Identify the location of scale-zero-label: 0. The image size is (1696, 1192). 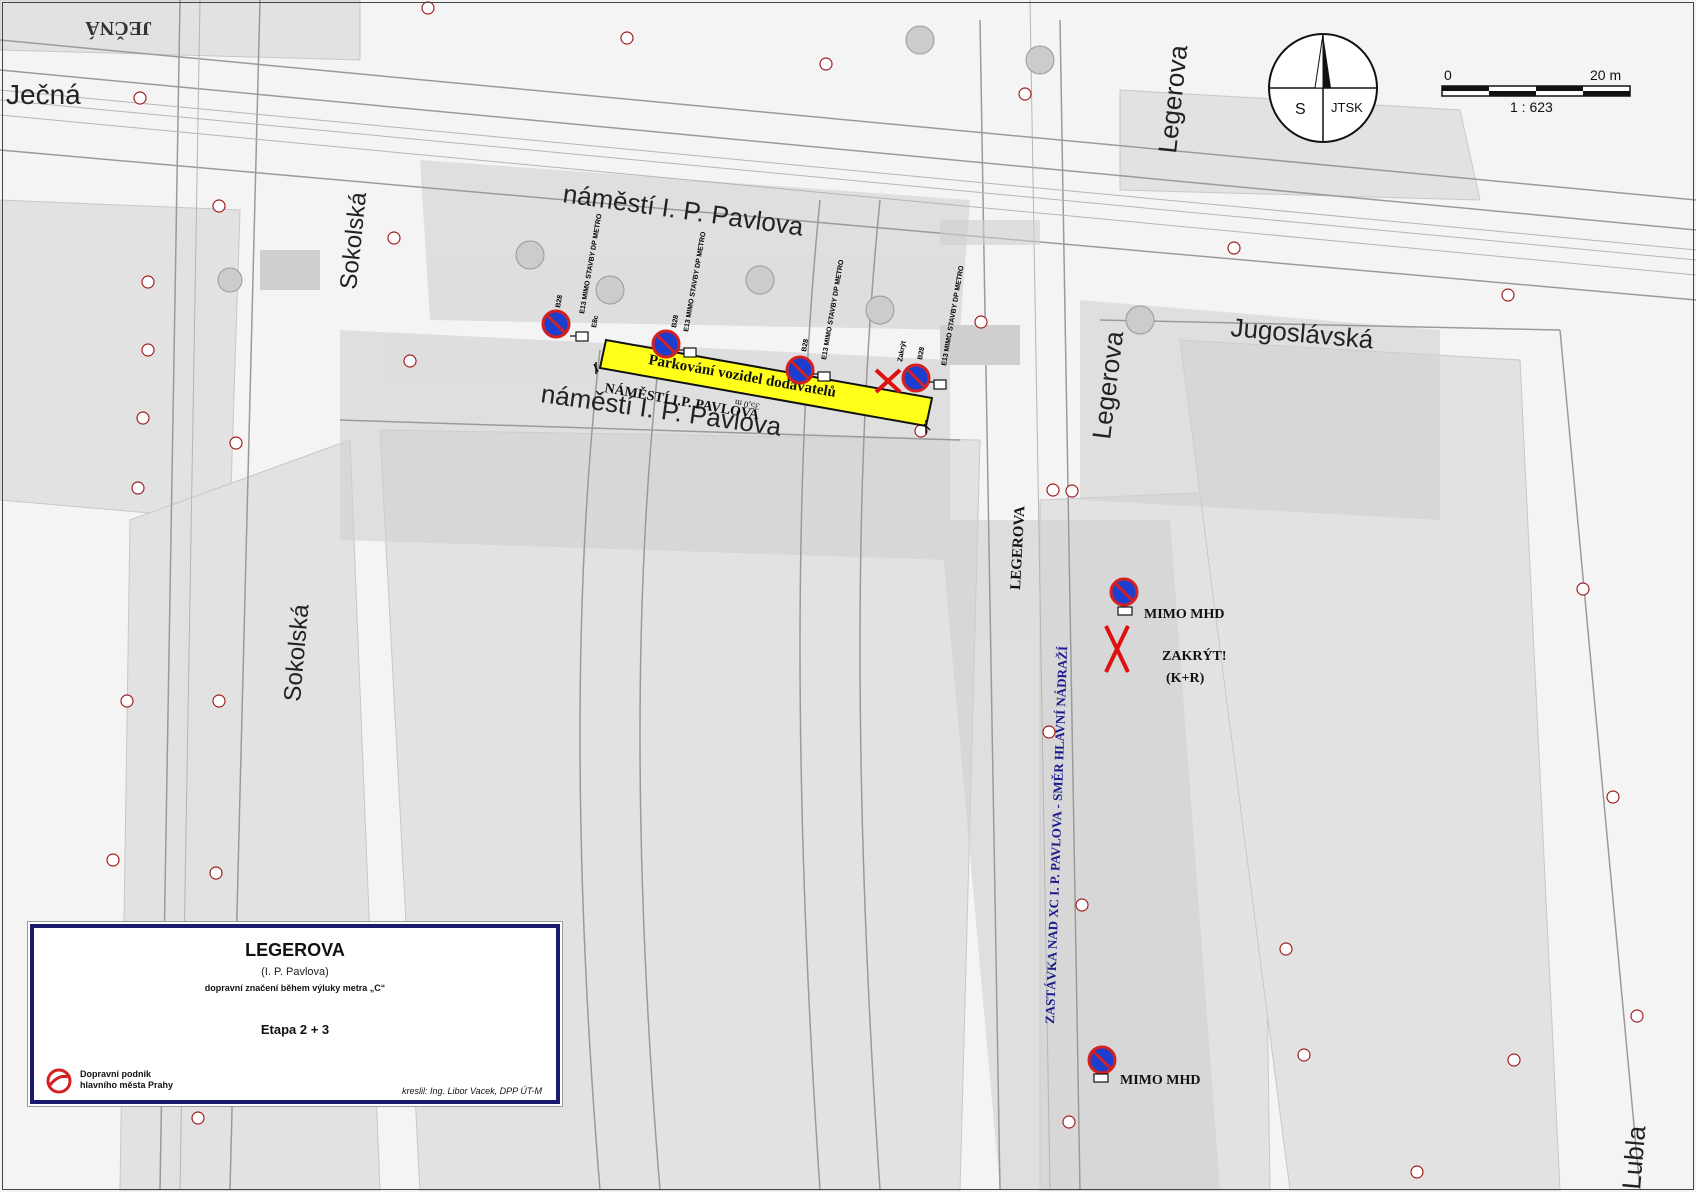
(1448, 75).